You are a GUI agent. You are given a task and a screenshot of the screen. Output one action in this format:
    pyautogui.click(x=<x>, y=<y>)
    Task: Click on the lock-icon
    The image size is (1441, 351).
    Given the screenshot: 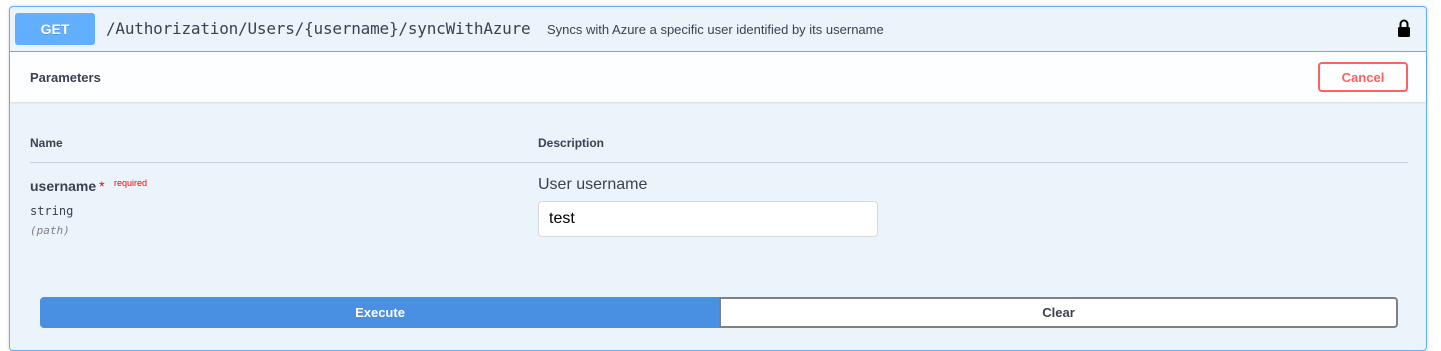 What is the action you would take?
    pyautogui.click(x=1404, y=28)
    